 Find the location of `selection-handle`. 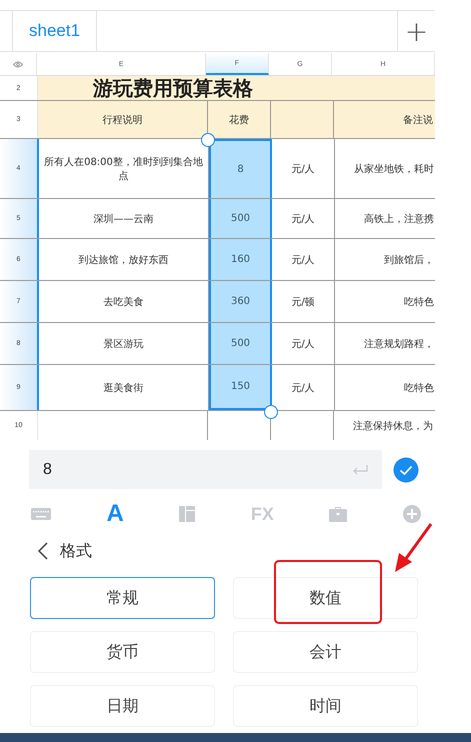

selection-handle is located at coordinates (271, 412).